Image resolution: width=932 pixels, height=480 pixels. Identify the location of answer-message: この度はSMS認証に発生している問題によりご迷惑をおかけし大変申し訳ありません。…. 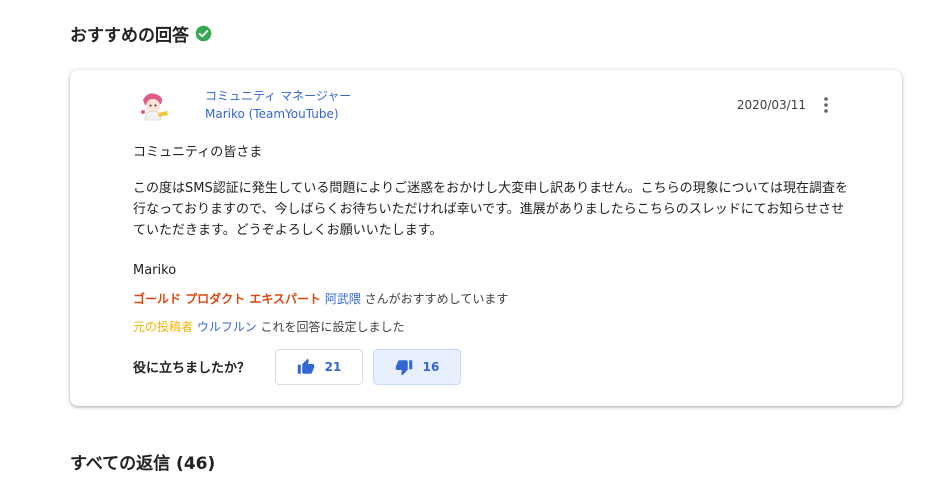
(493, 209).